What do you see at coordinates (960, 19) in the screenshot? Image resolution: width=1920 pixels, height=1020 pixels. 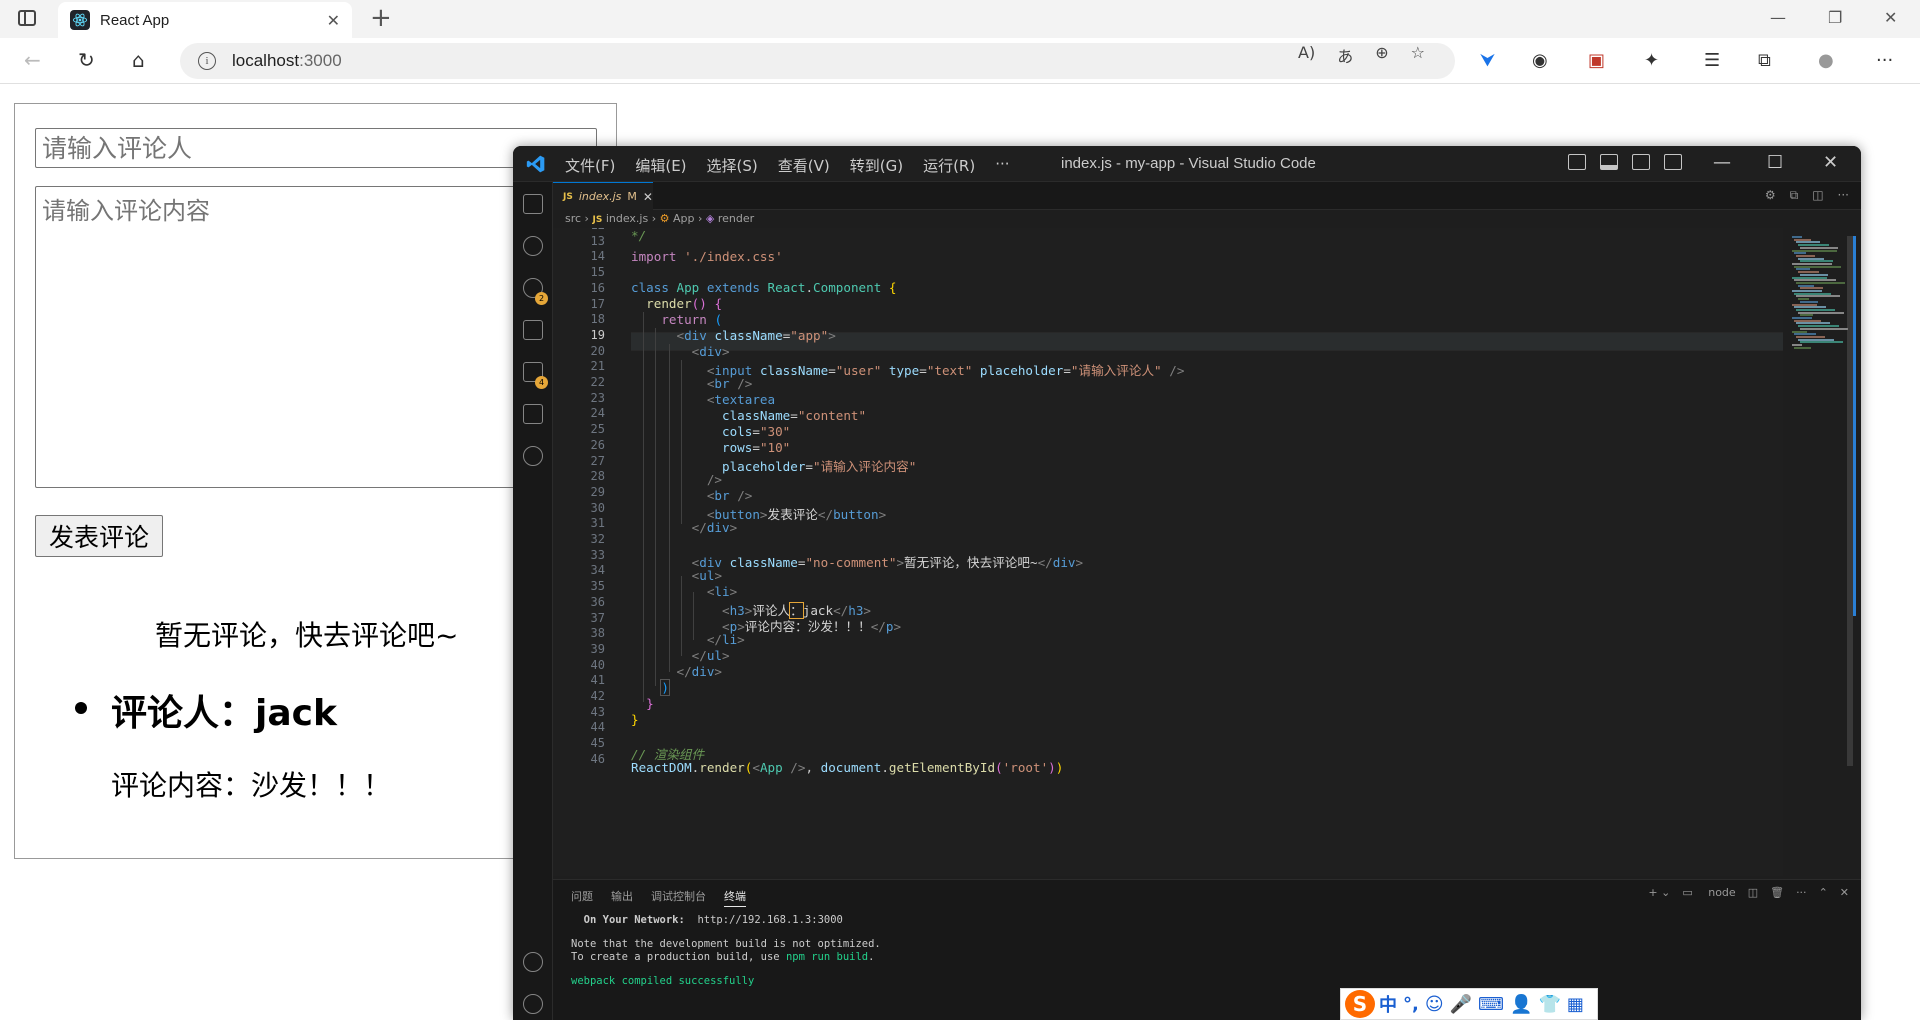 I see `browser-tab-bar: React App ✕ + — ❐ ✕` at bounding box center [960, 19].